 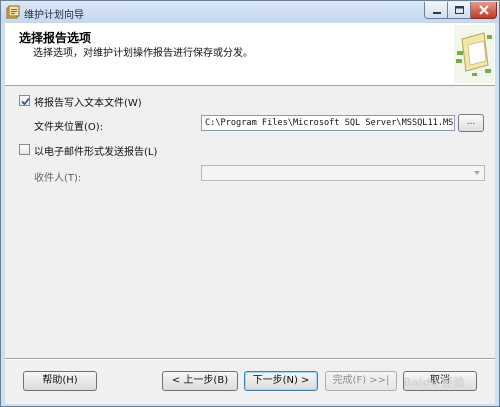 I want to click on recipient-label: 收件人(T):, so click(x=58, y=178).